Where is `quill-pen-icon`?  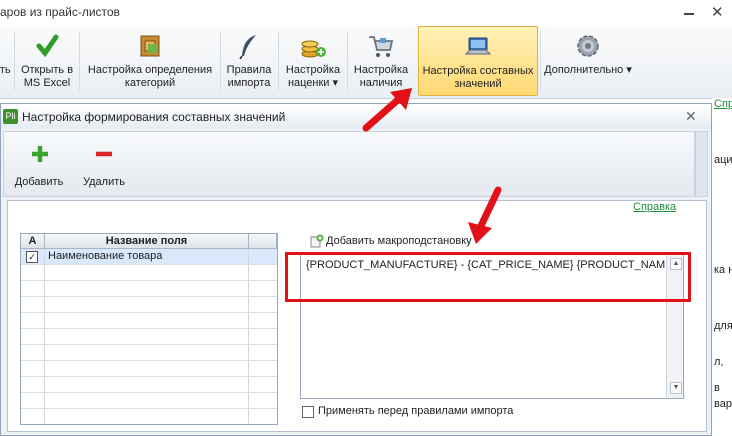 quill-pen-icon is located at coordinates (247, 47).